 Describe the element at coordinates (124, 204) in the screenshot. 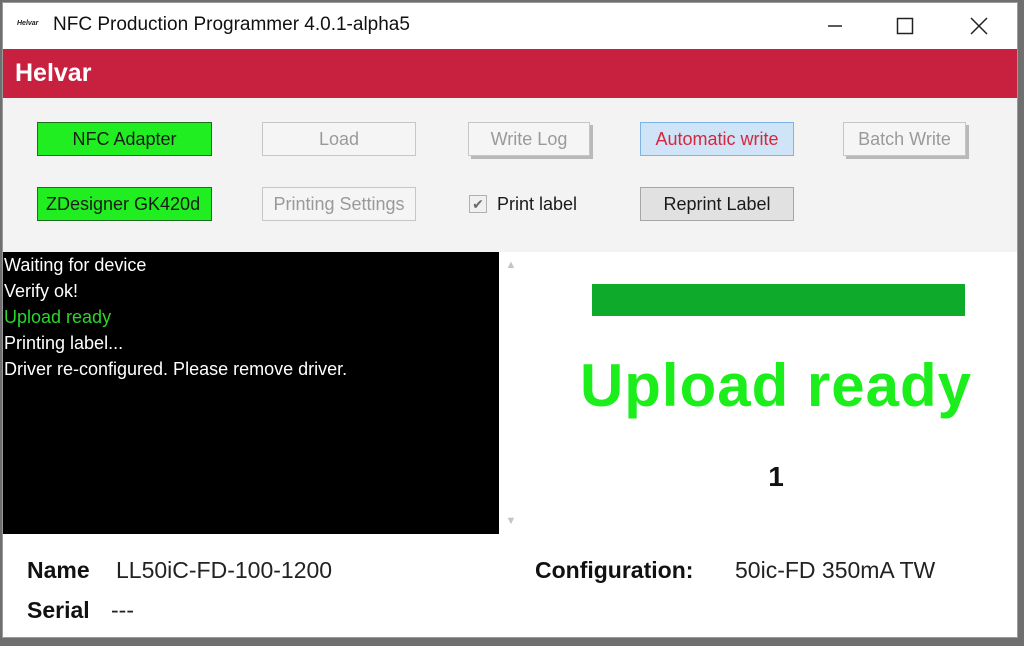

I see `printer-select-button: ZDesigner GK420d` at that location.